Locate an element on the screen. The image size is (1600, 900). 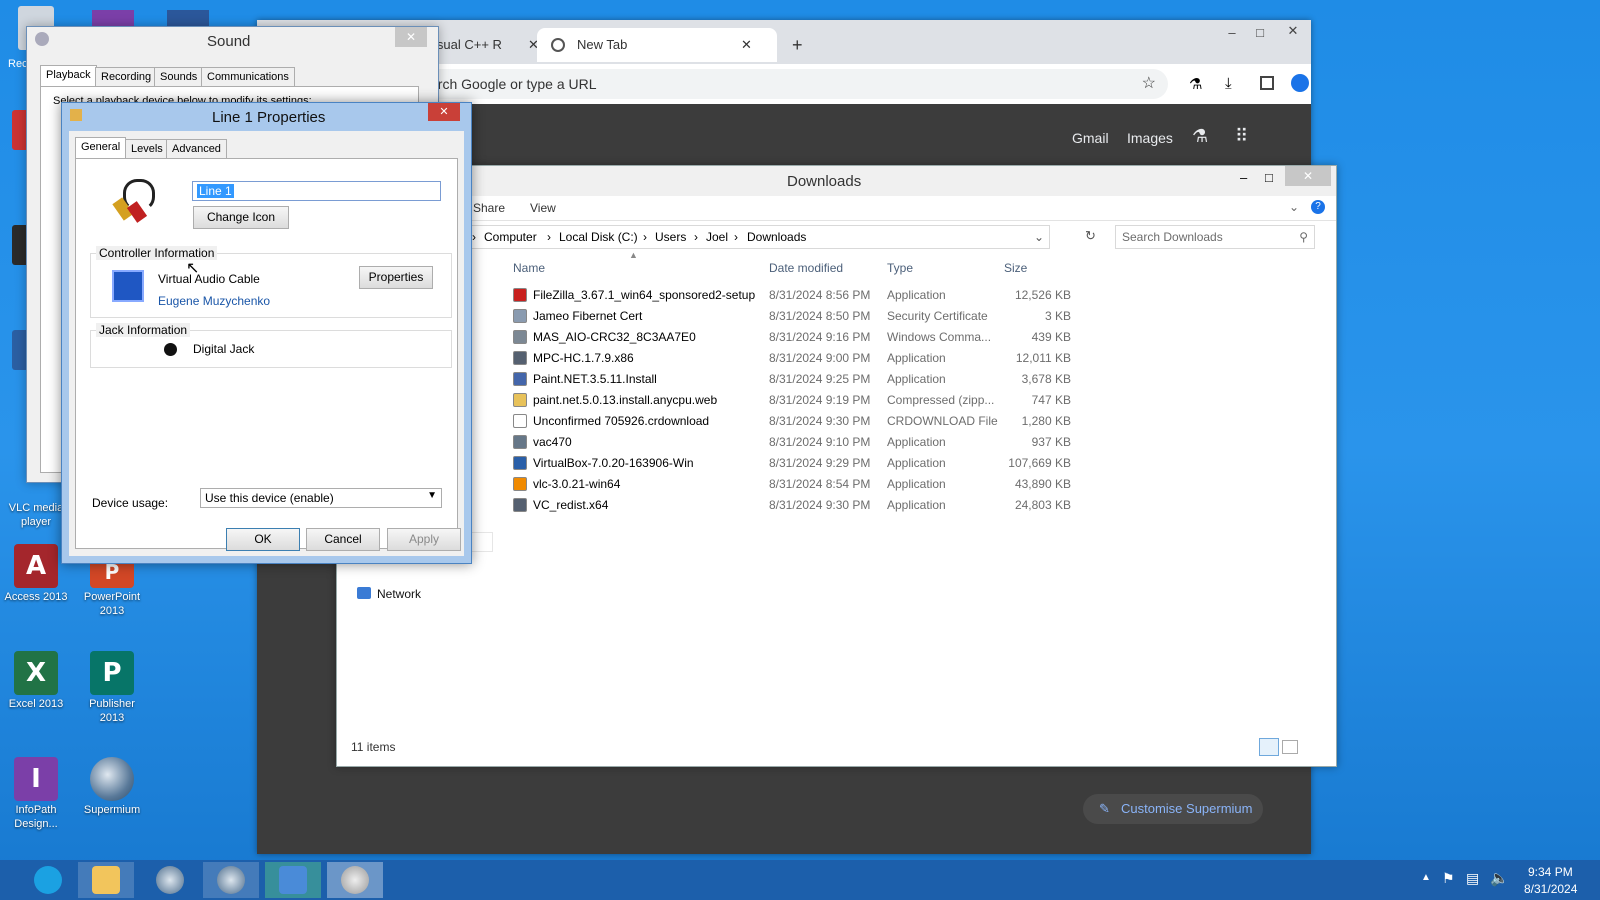
side-panel-icon is located at coordinates (1267, 83).